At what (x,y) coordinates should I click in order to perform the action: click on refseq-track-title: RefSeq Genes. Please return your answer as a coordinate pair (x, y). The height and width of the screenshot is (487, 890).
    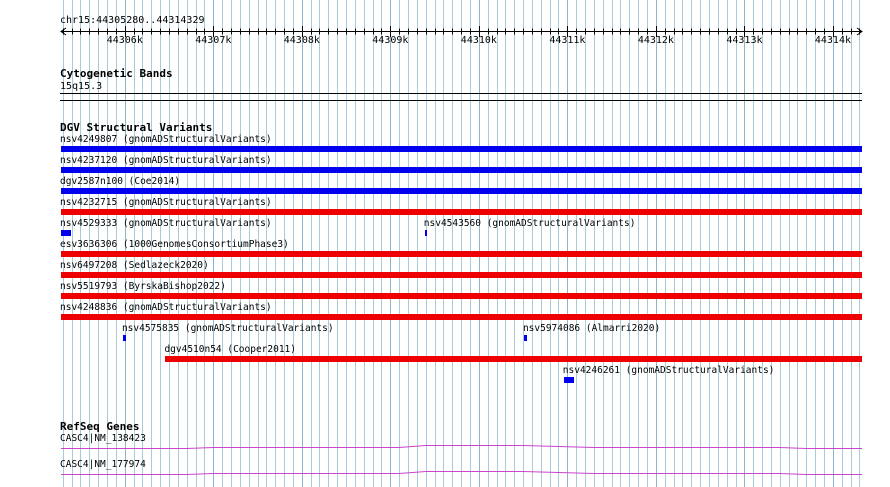
    Looking at the image, I should click on (100, 426).